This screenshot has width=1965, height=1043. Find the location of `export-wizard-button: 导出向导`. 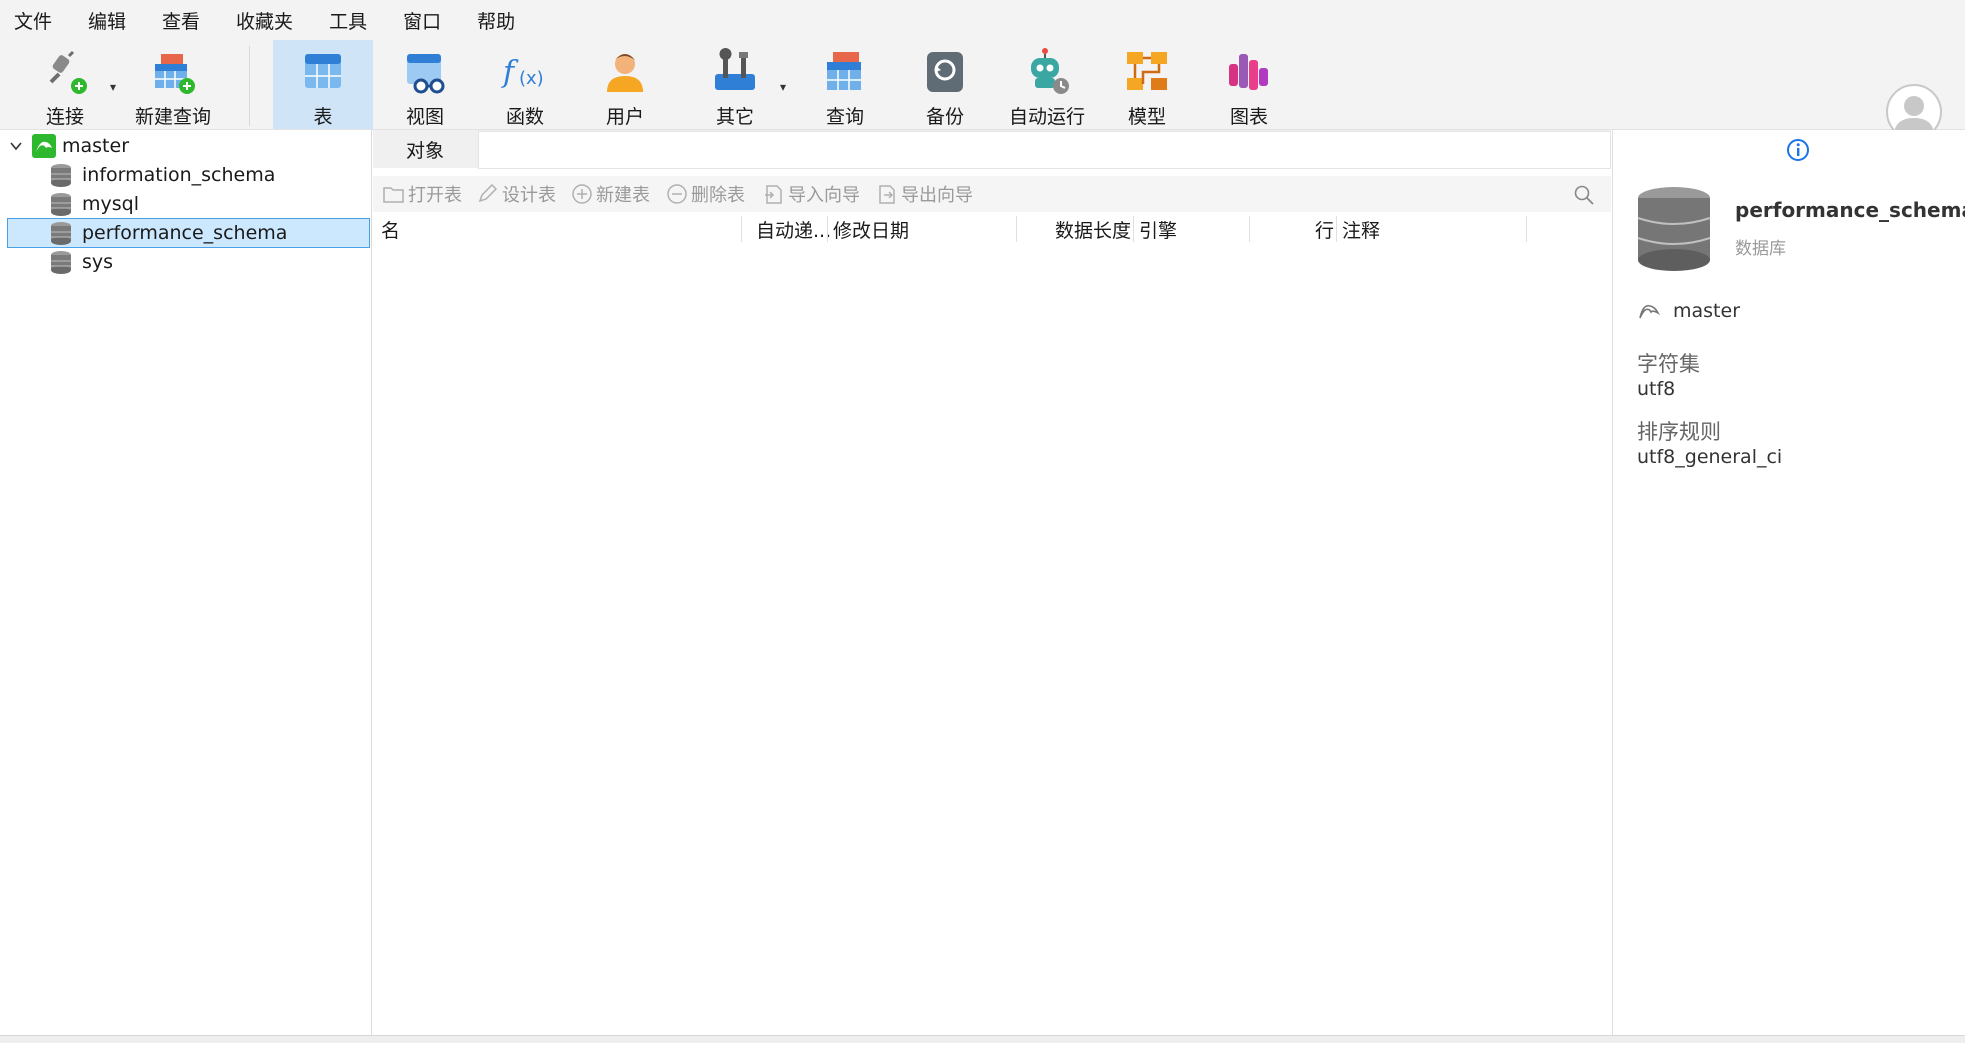

export-wizard-button: 导出向导 is located at coordinates (924, 194).